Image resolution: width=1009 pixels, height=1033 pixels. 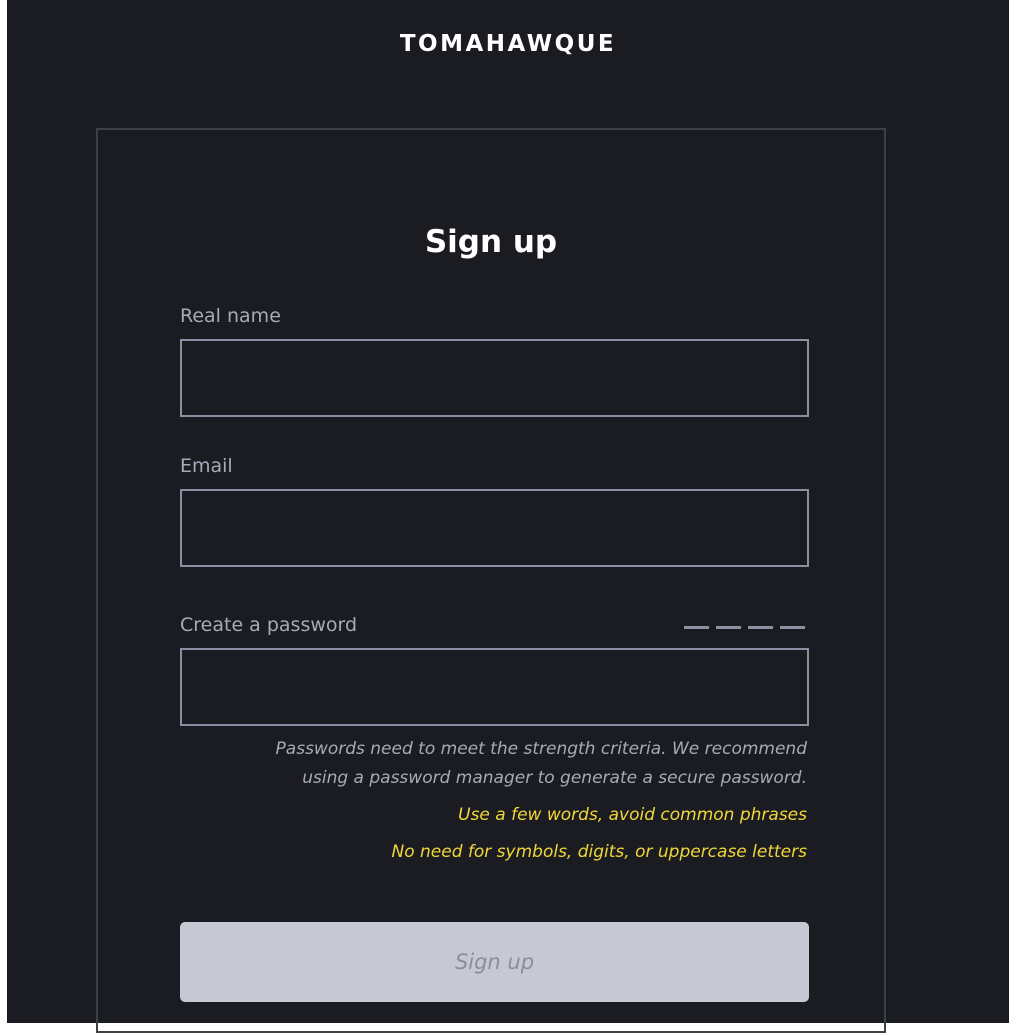 I want to click on brand-logo: TOMAHAWQUE, so click(x=508, y=44).